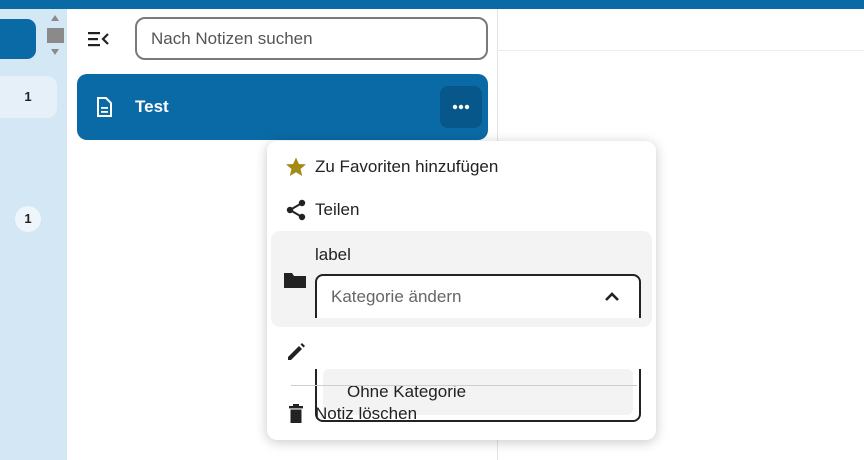  Describe the element at coordinates (296, 166) in the screenshot. I see `star-icon` at that location.